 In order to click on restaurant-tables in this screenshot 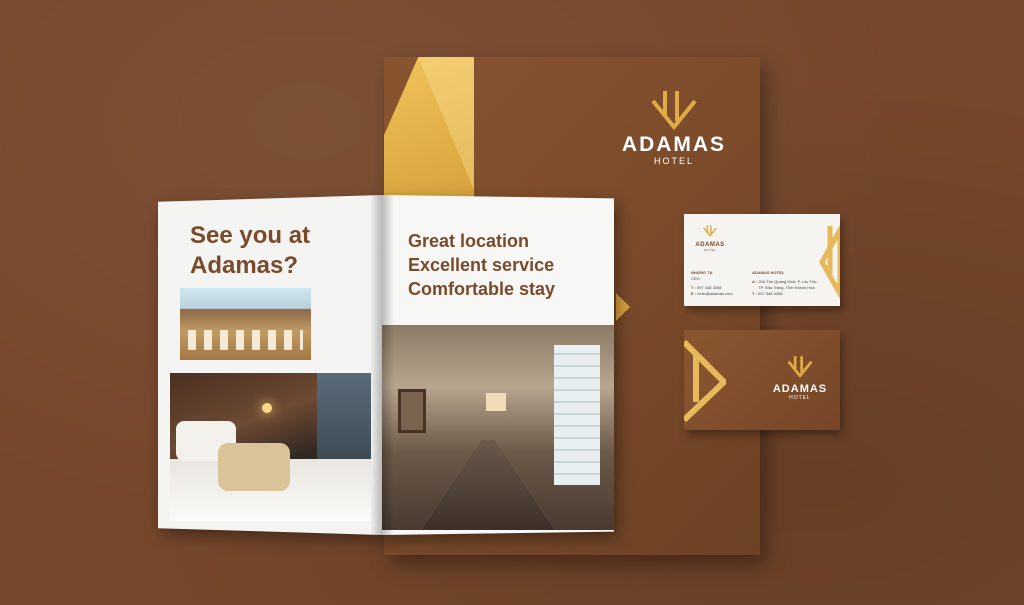, I will do `click(245, 340)`.